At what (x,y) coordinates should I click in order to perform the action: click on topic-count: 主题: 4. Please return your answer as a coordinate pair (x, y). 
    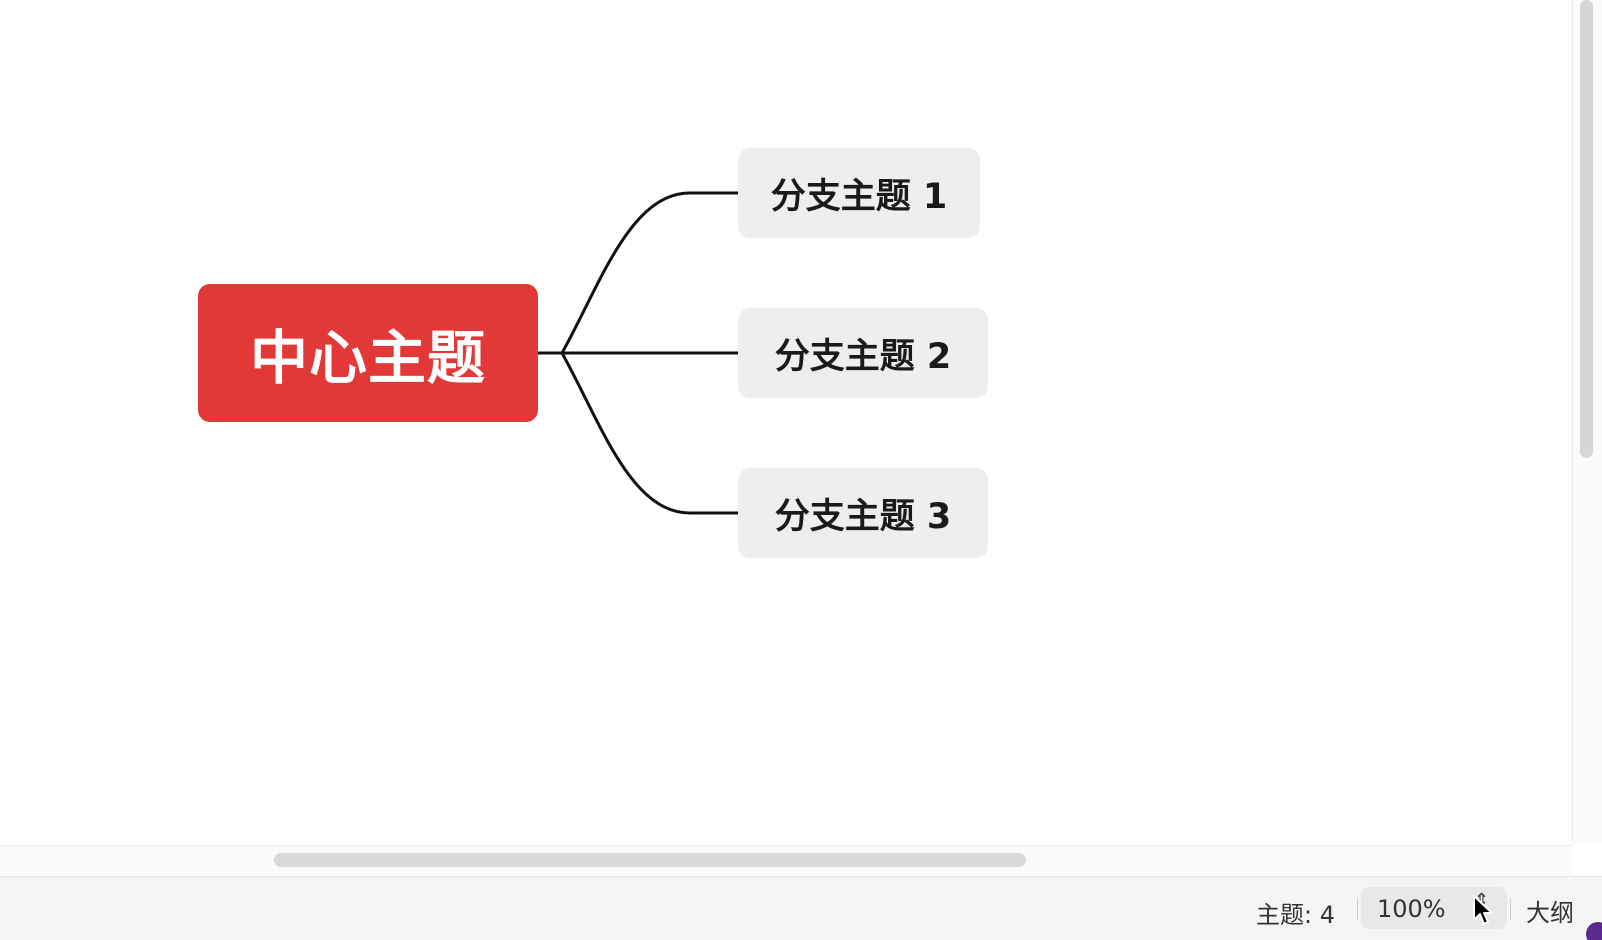
    Looking at the image, I should click on (1295, 915).